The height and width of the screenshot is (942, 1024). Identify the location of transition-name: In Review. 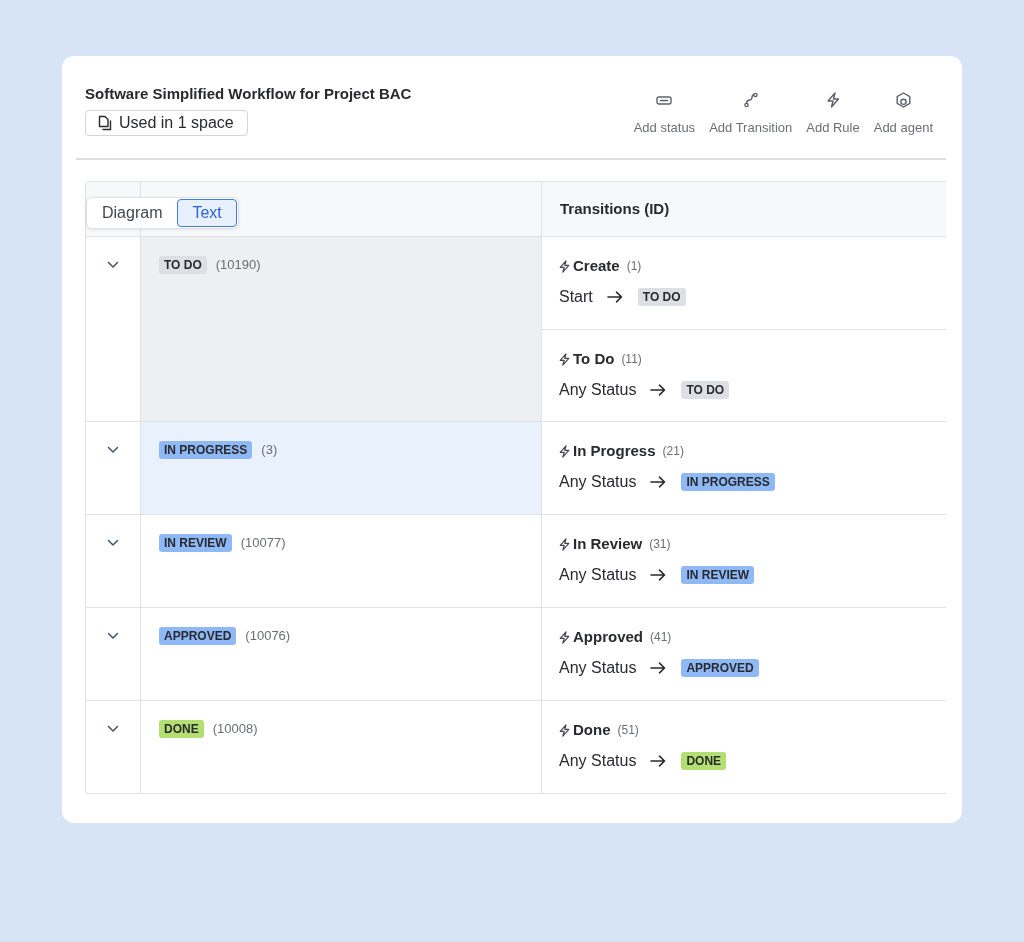
(608, 544).